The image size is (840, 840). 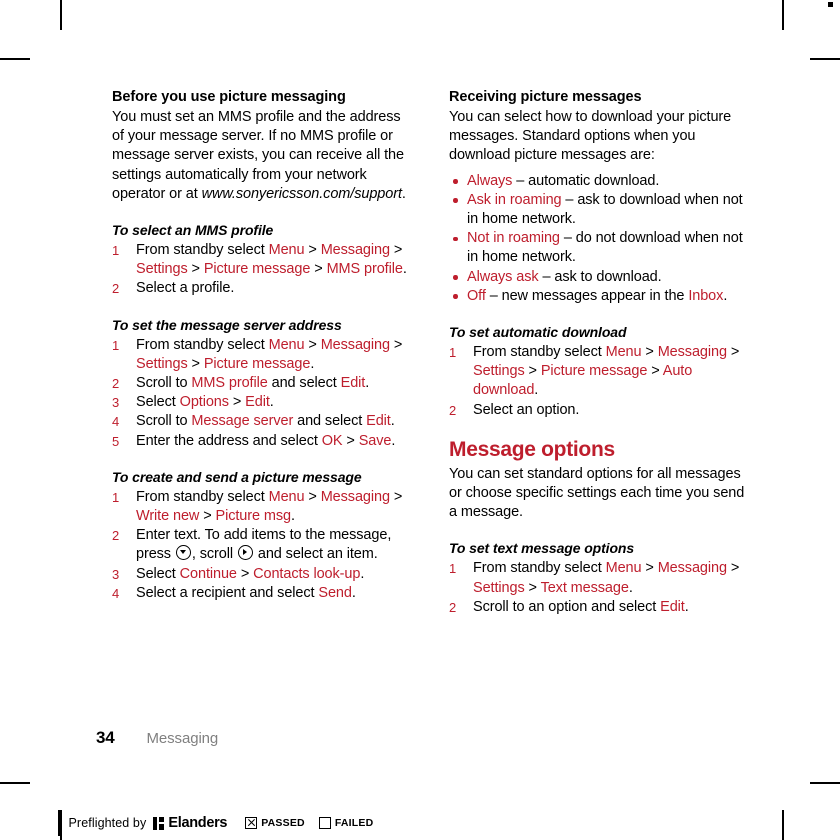 I want to click on preflight-status-passed: PASSED FAILED, so click(x=316, y=823).